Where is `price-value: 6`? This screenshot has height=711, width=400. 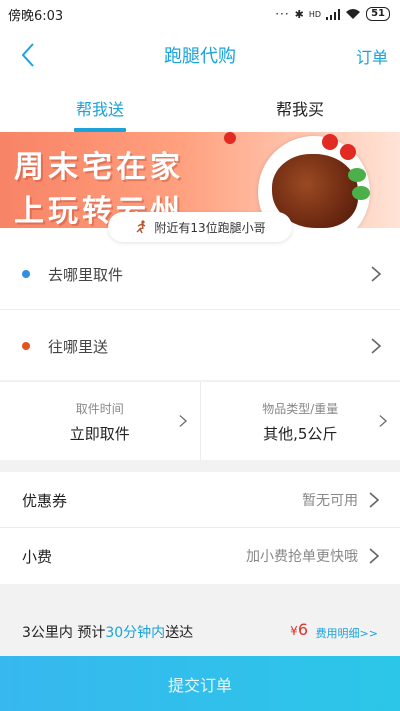 price-value: 6 is located at coordinates (302, 629).